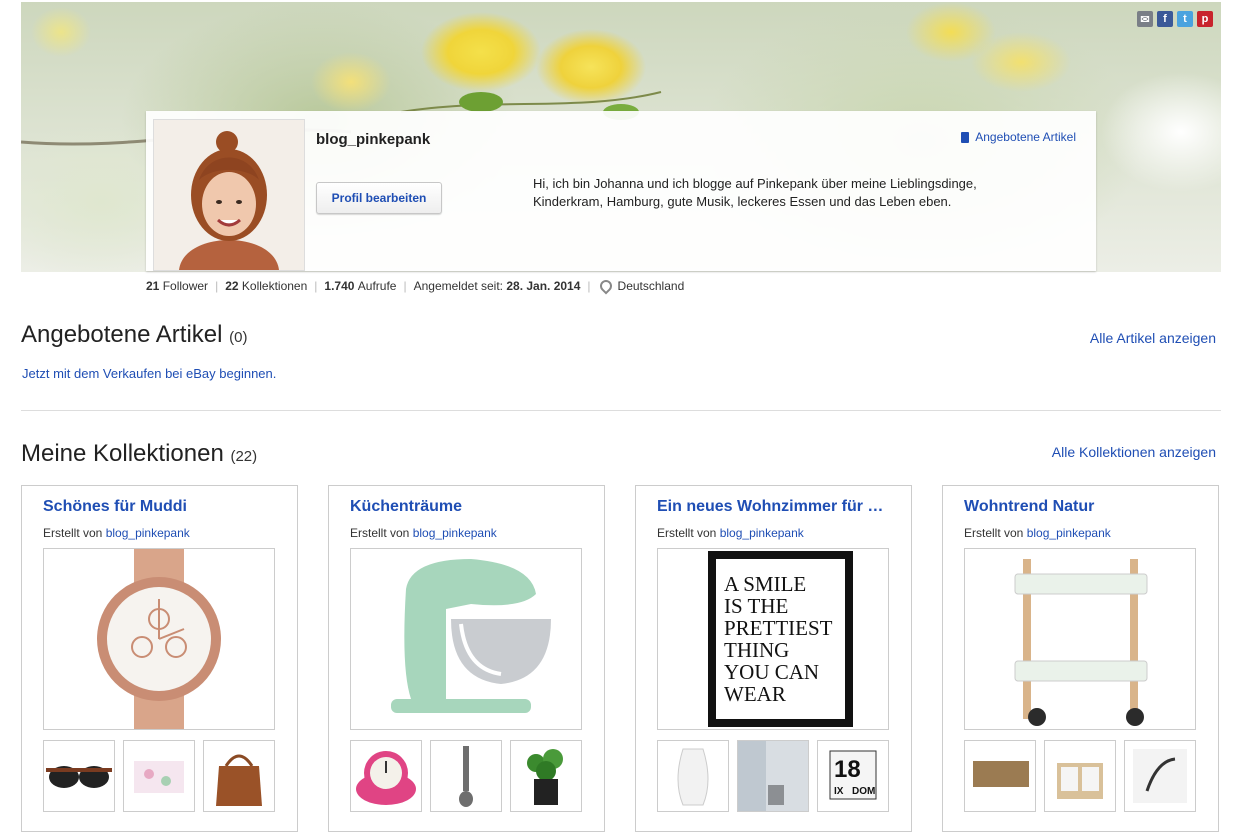 This screenshot has width=1243, height=832. What do you see at coordinates (379, 198) in the screenshot?
I see `edit-profile-button: Profil bearbeiten` at bounding box center [379, 198].